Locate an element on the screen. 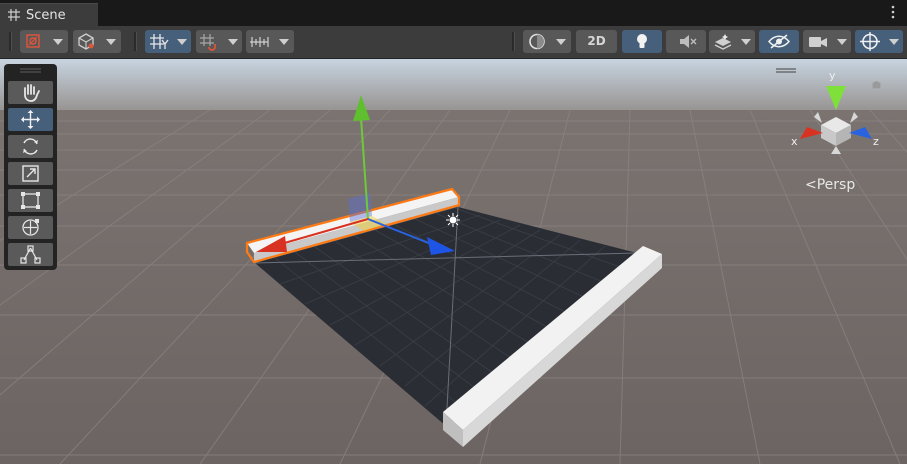  lighting-toggle is located at coordinates (642, 41).